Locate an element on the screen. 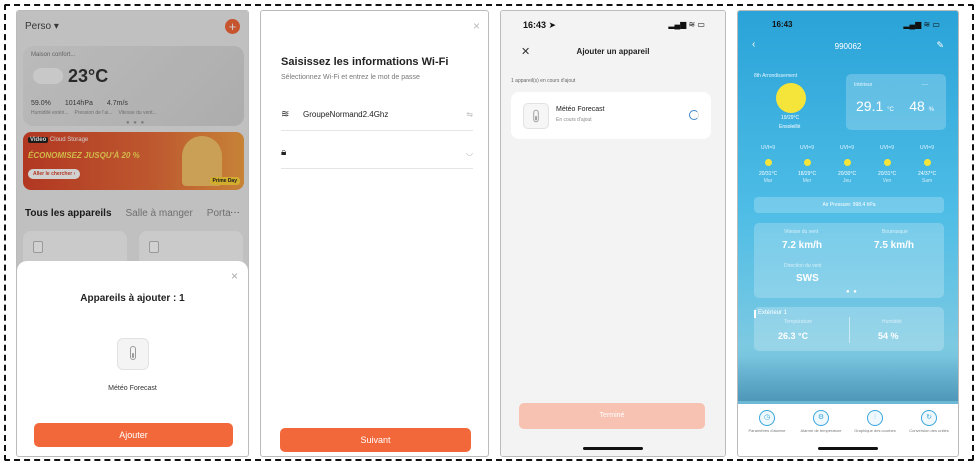  page-title: Saisissez les informations Wi-Fi is located at coordinates (365, 62).